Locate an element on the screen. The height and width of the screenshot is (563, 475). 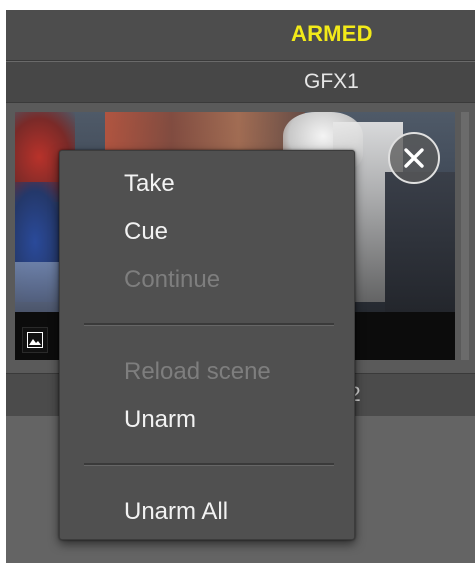
channel-name: GFX1 is located at coordinates (331, 81).